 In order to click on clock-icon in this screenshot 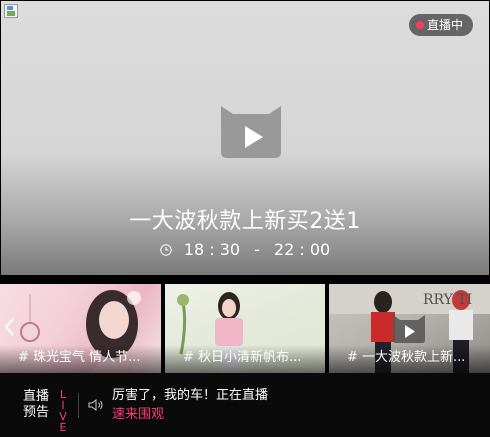, I will do `click(166, 249)`.